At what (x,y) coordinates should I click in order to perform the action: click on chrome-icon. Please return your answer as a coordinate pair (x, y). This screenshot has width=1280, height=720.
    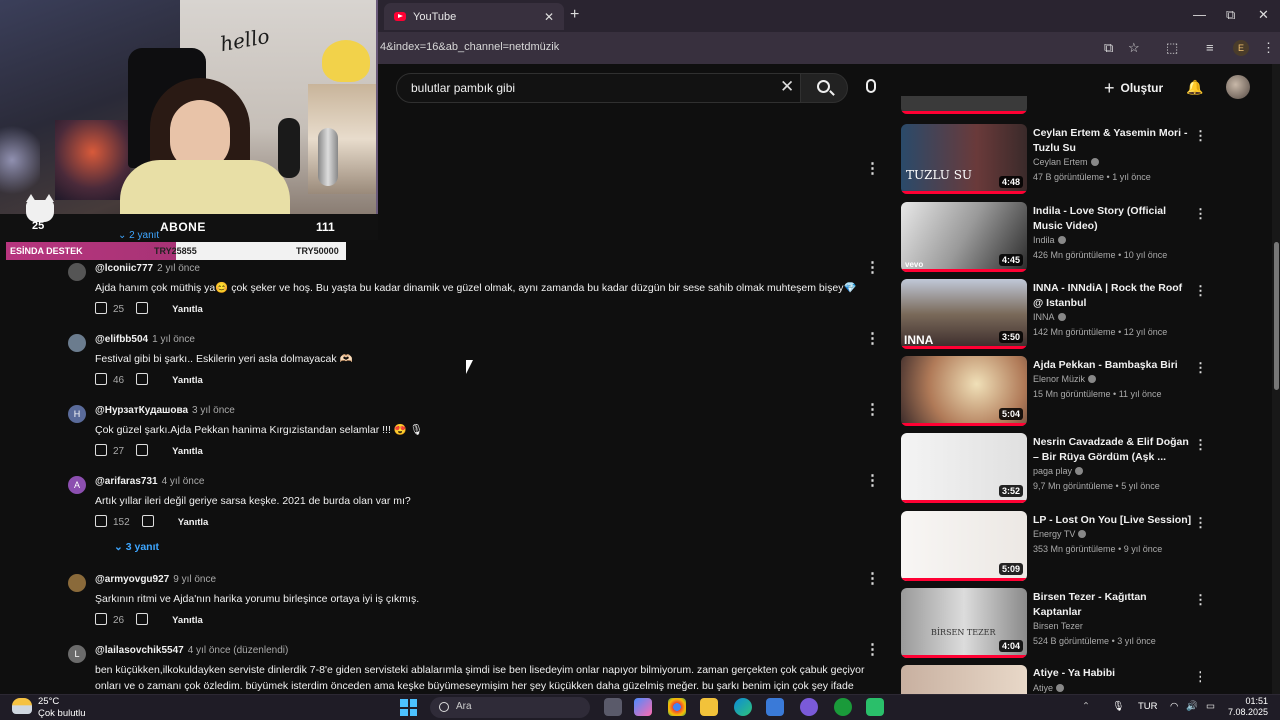
    Looking at the image, I should click on (677, 707).